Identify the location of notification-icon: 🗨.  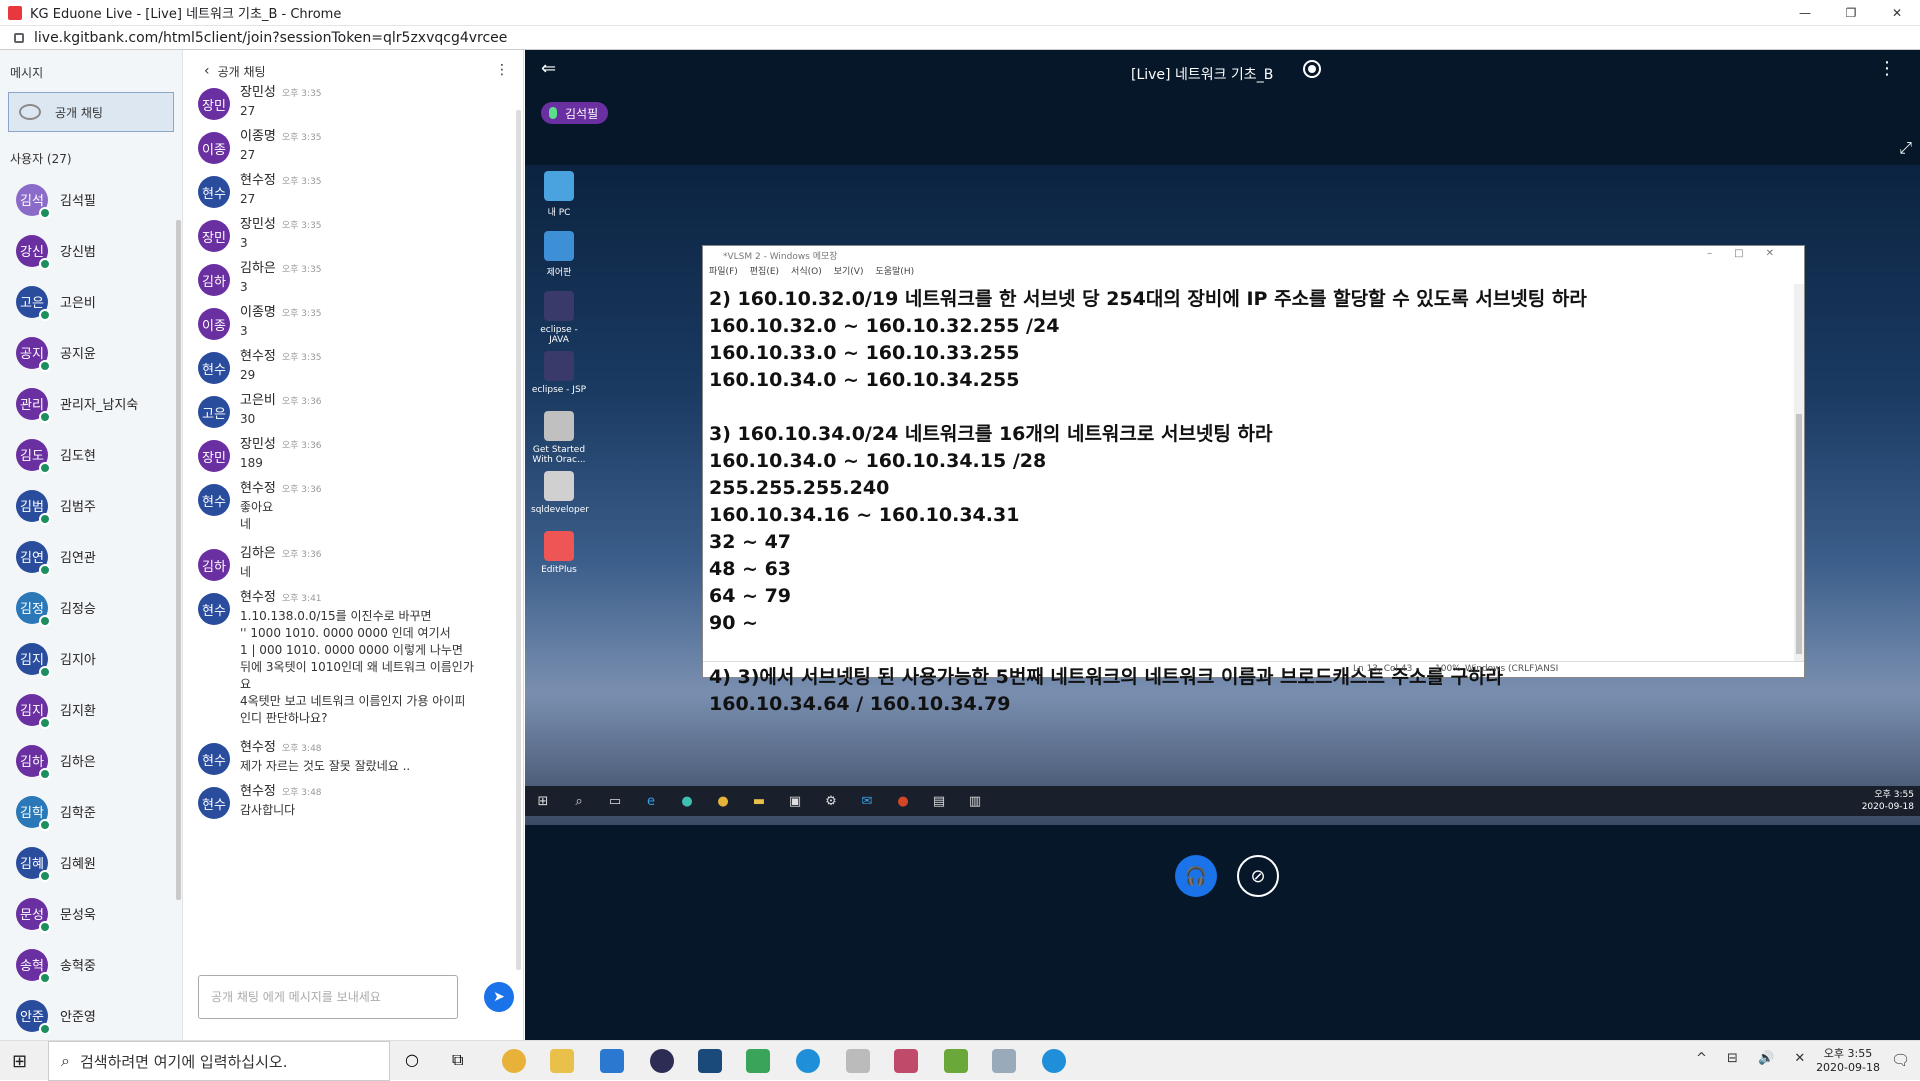
(1900, 1060).